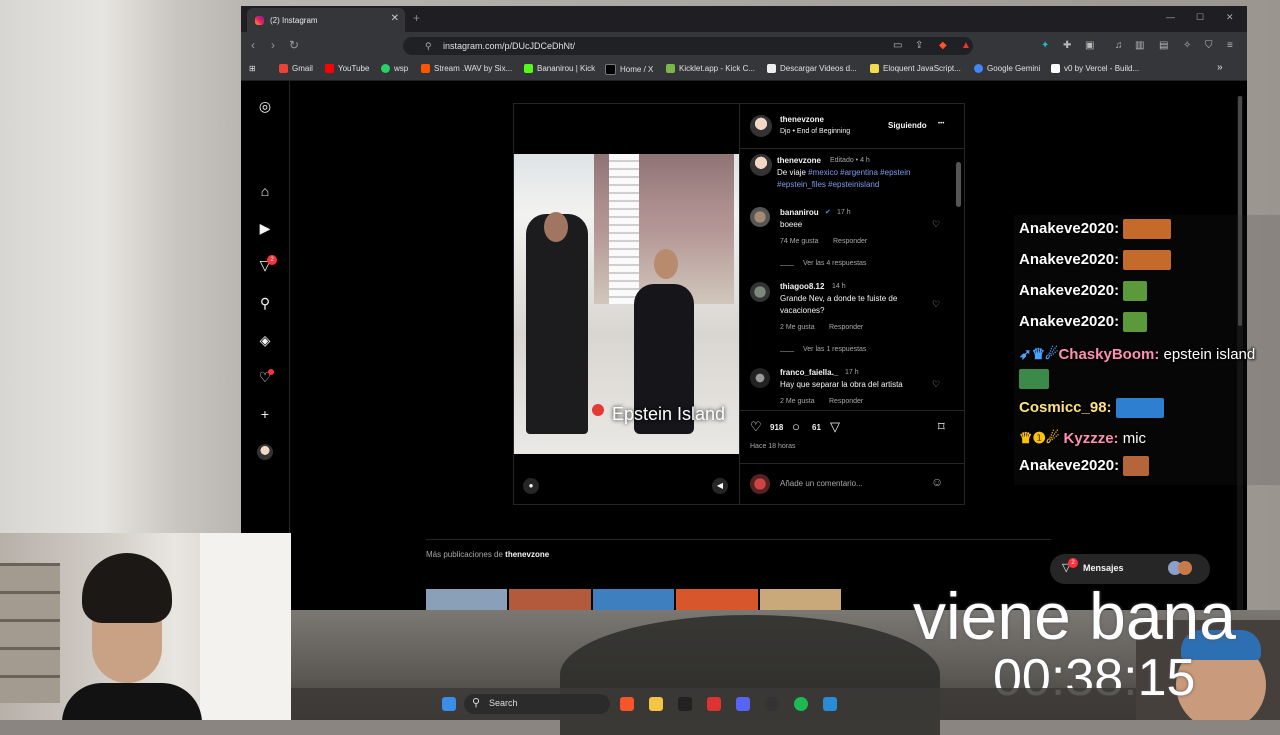  What do you see at coordinates (265, 228) in the screenshot?
I see `reels-icon: ▶` at bounding box center [265, 228].